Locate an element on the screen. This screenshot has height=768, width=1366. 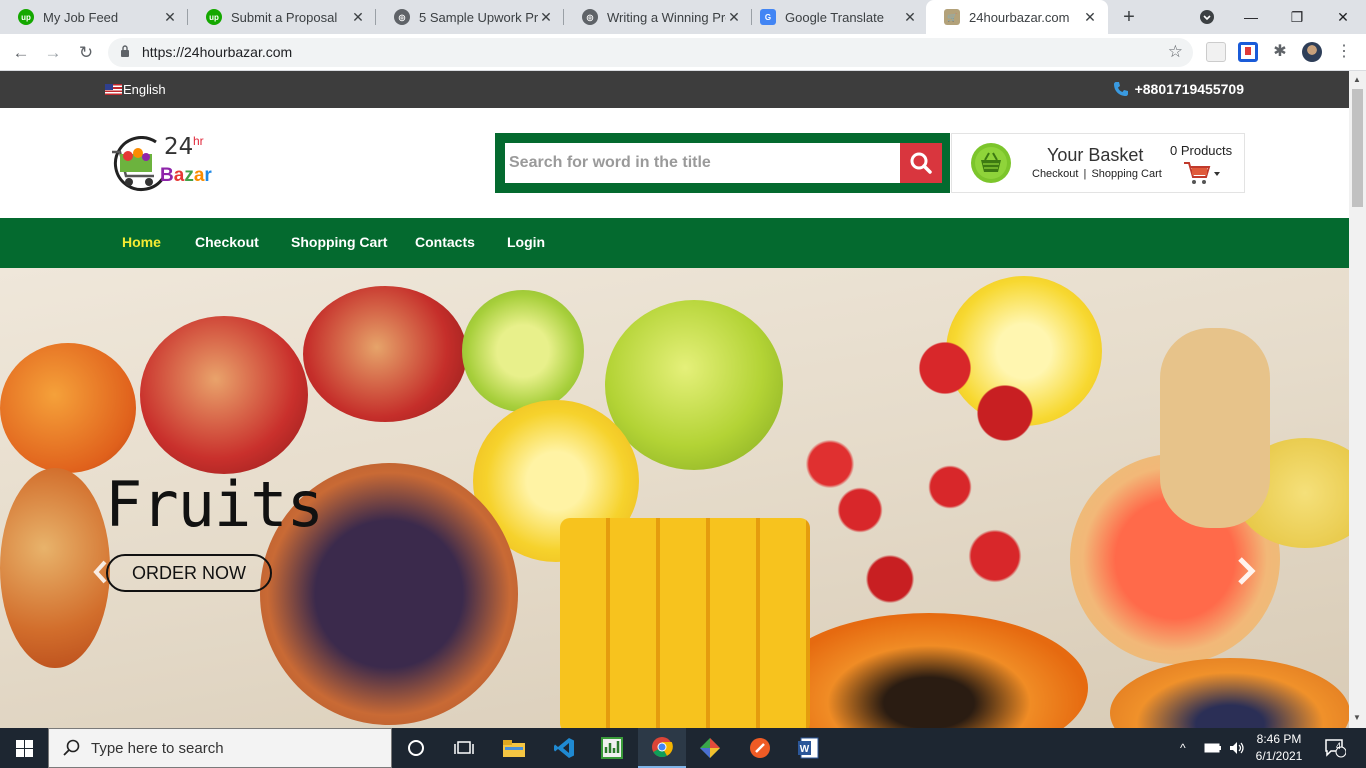
translate-icon: G is located at coordinates (768, 17).